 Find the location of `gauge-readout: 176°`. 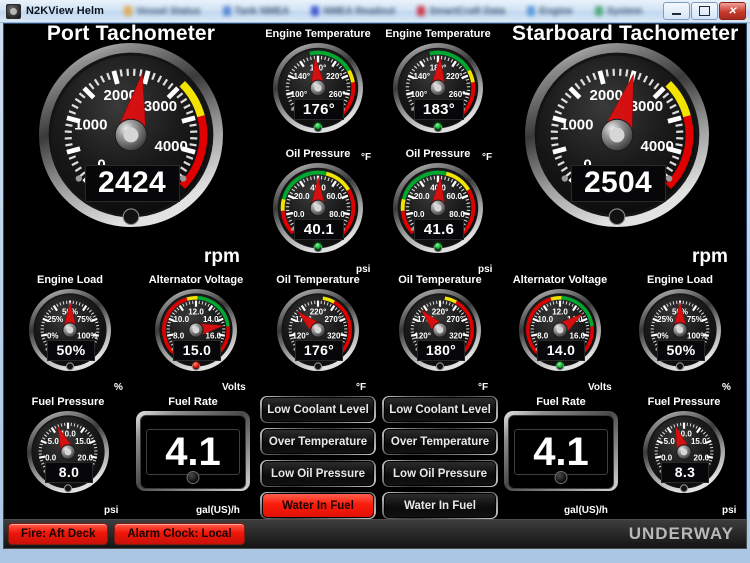

gauge-readout: 176° is located at coordinates (319, 110).